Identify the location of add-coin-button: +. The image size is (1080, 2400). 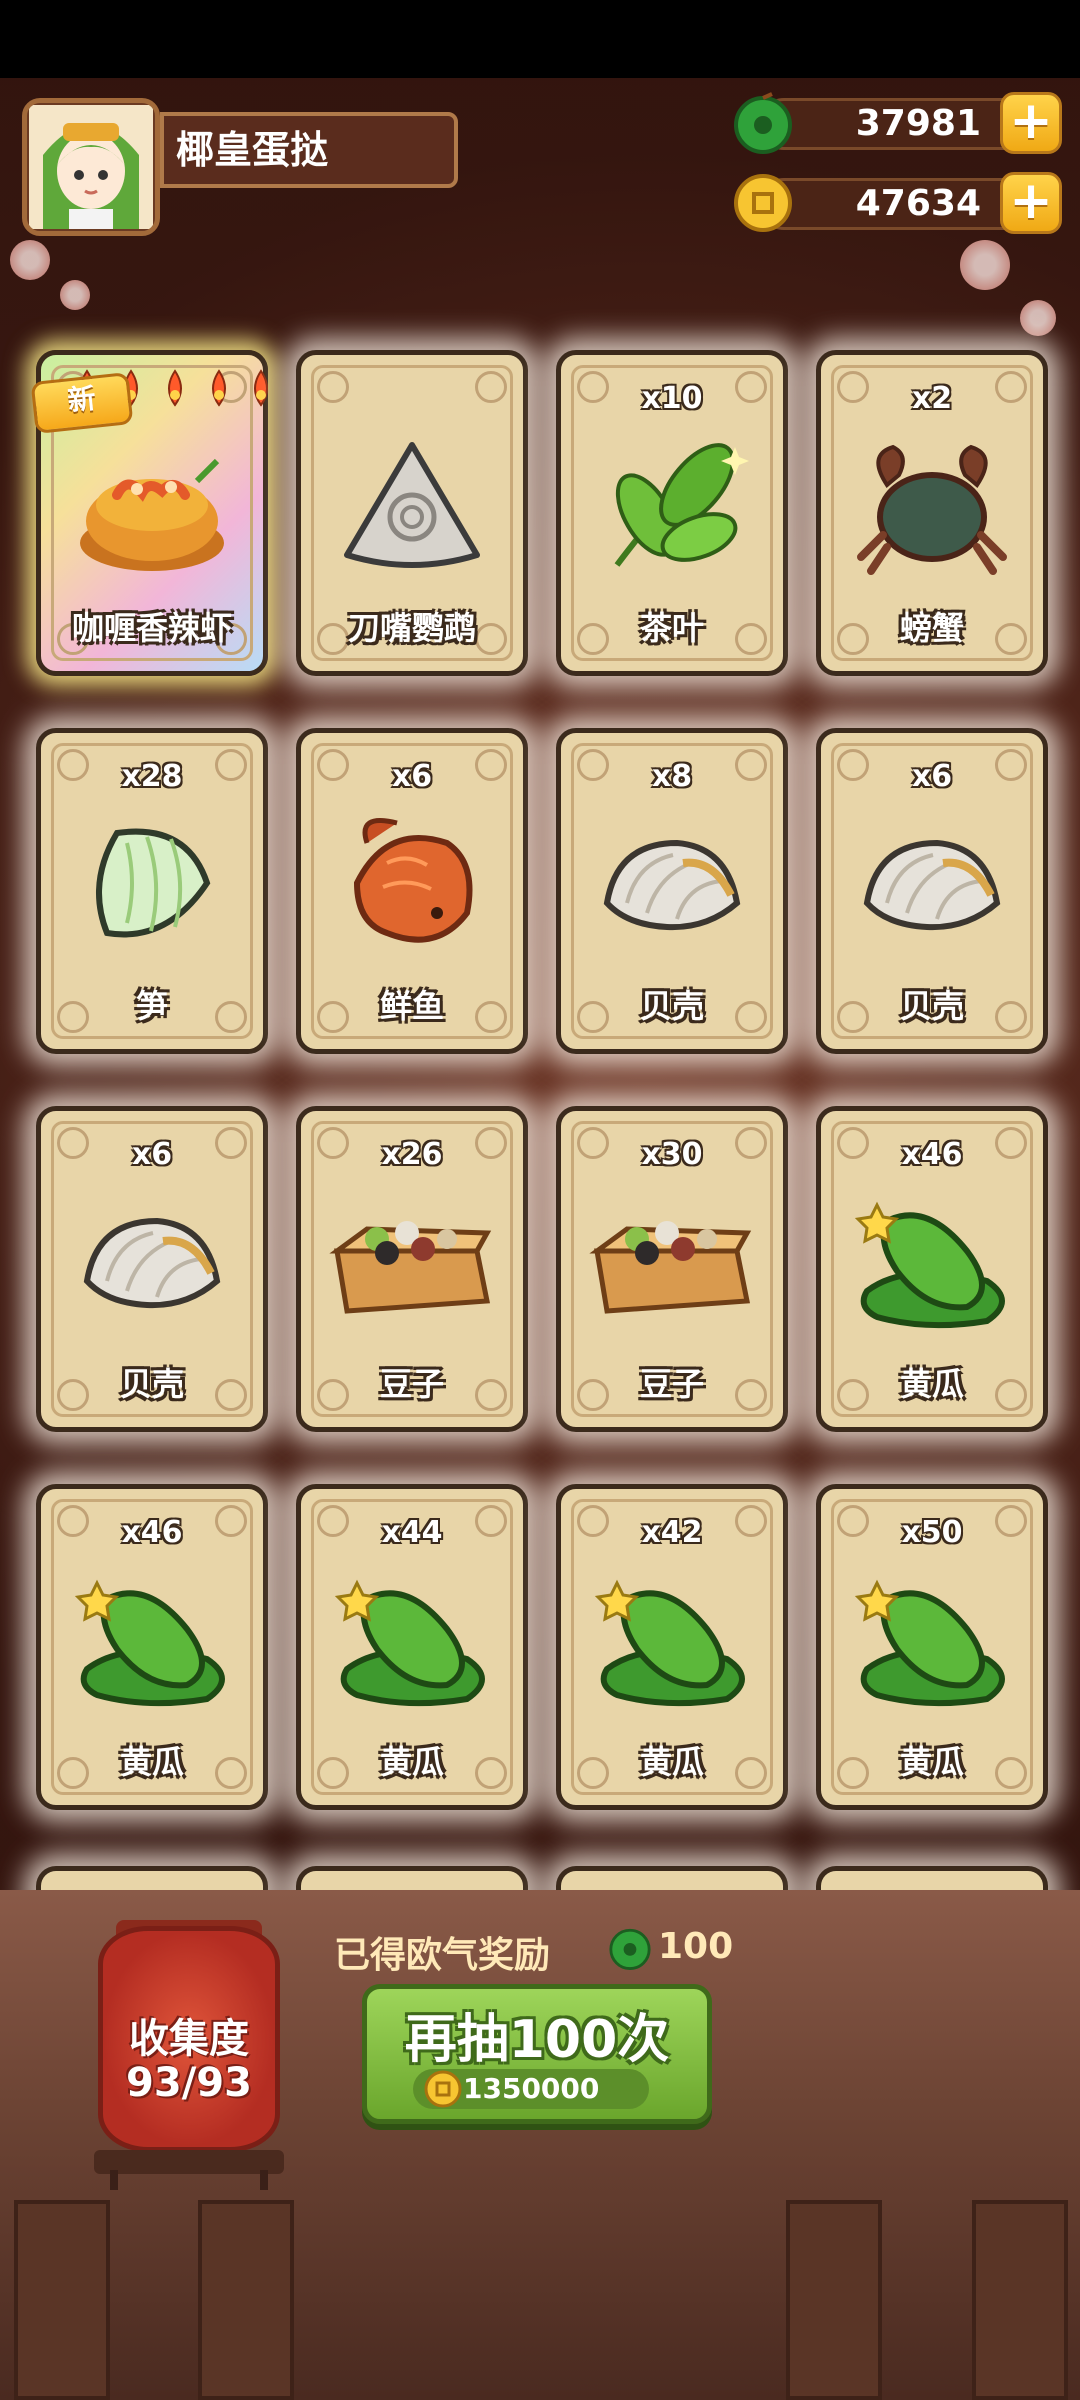
(1031, 203).